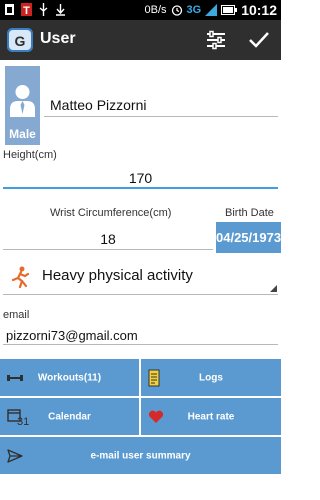 The image size is (320, 500). I want to click on logs-button: Logs, so click(211, 377).